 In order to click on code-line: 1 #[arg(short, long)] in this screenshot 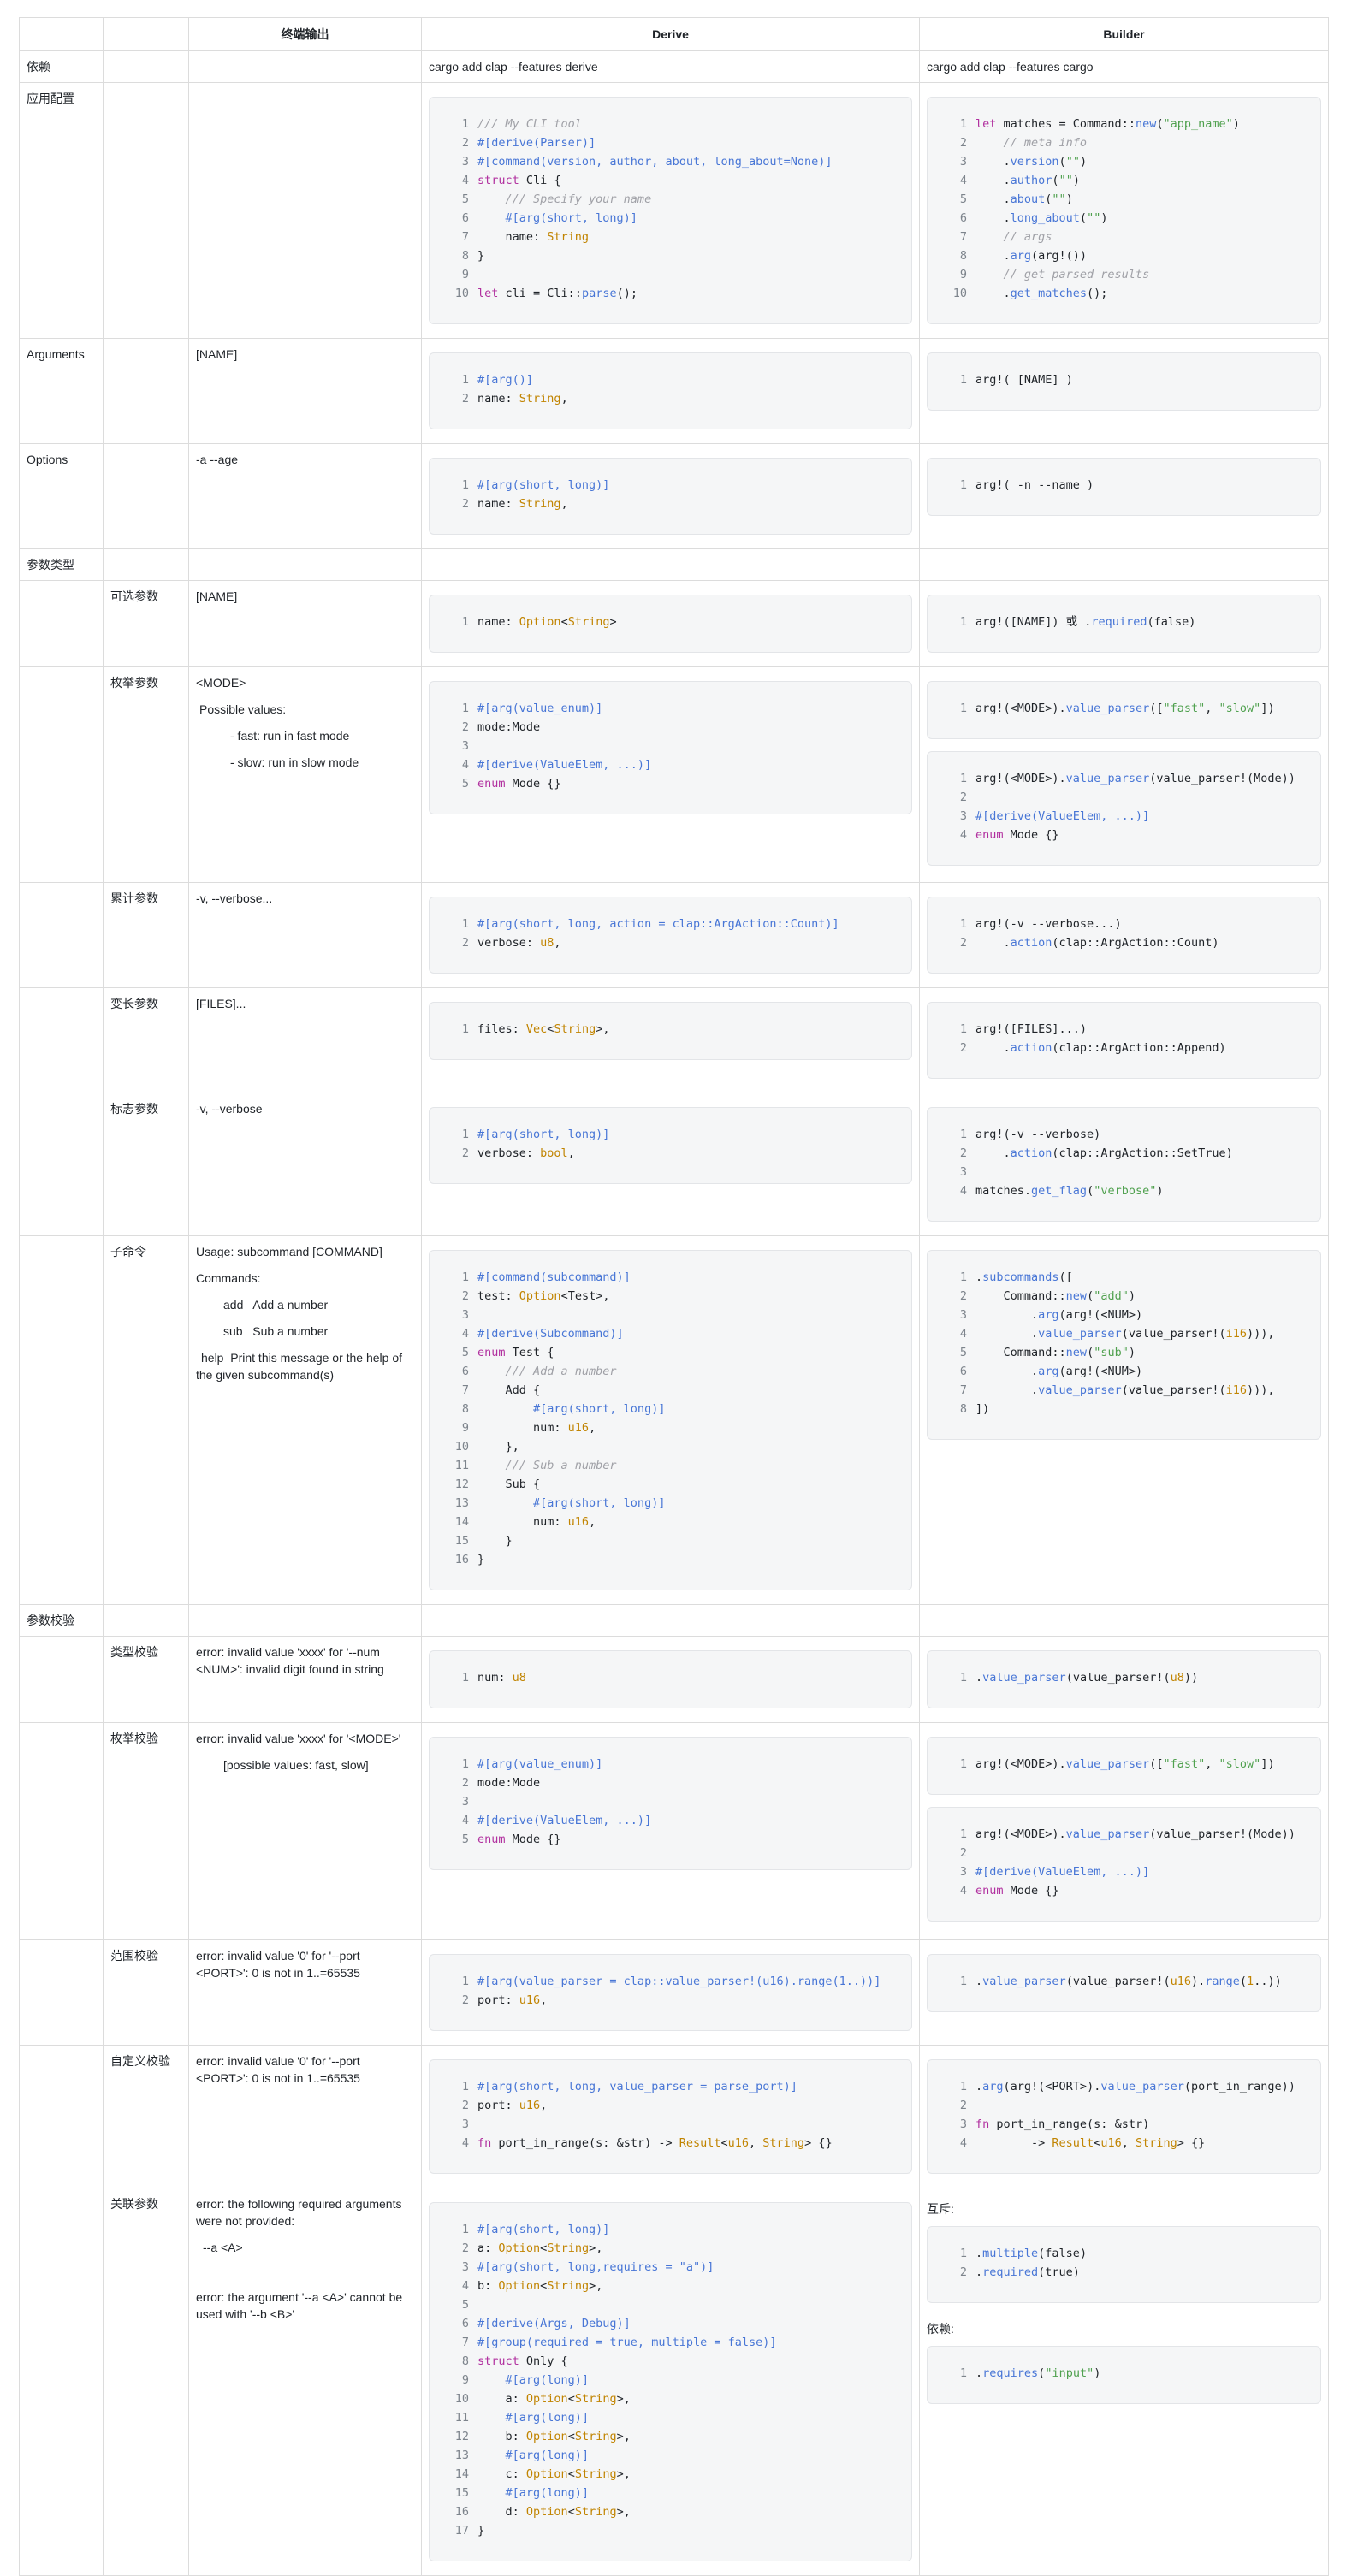, I will do `click(670, 2229)`.